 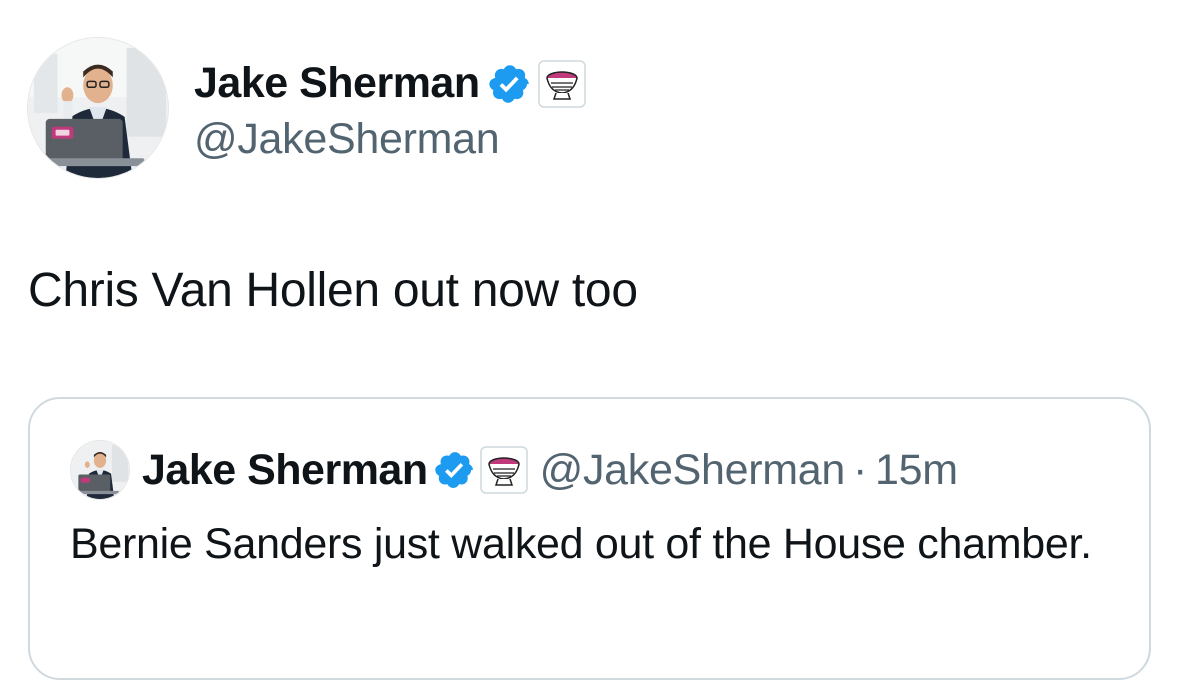 I want to click on author-handle: @JakeSherman, so click(x=390, y=139).